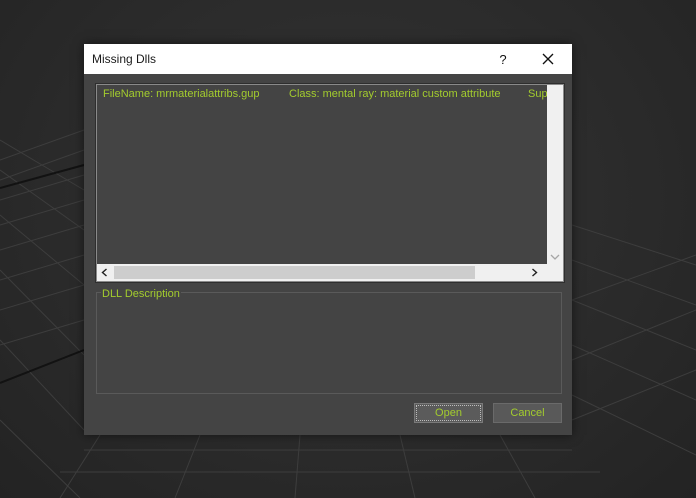 The height and width of the screenshot is (498, 696). I want to click on chevron-left-icon, so click(104, 272).